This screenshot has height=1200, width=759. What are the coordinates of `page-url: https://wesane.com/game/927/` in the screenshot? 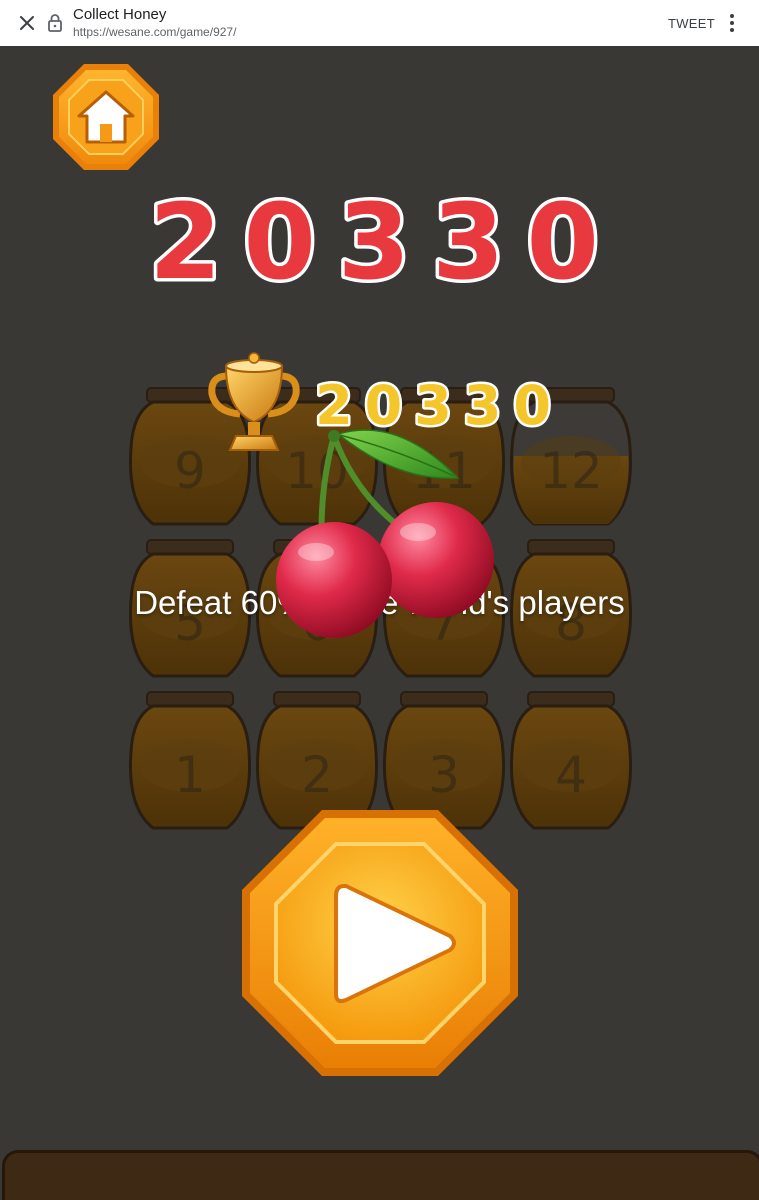 It's located at (155, 32).